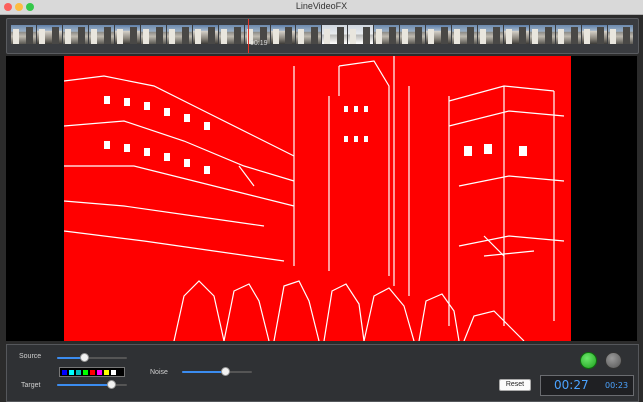 This screenshot has height=402, width=643. Describe the element at coordinates (322, 373) in the screenshot. I see `controls-panel: Source Target Noise Reset 00:27 00:23` at that location.